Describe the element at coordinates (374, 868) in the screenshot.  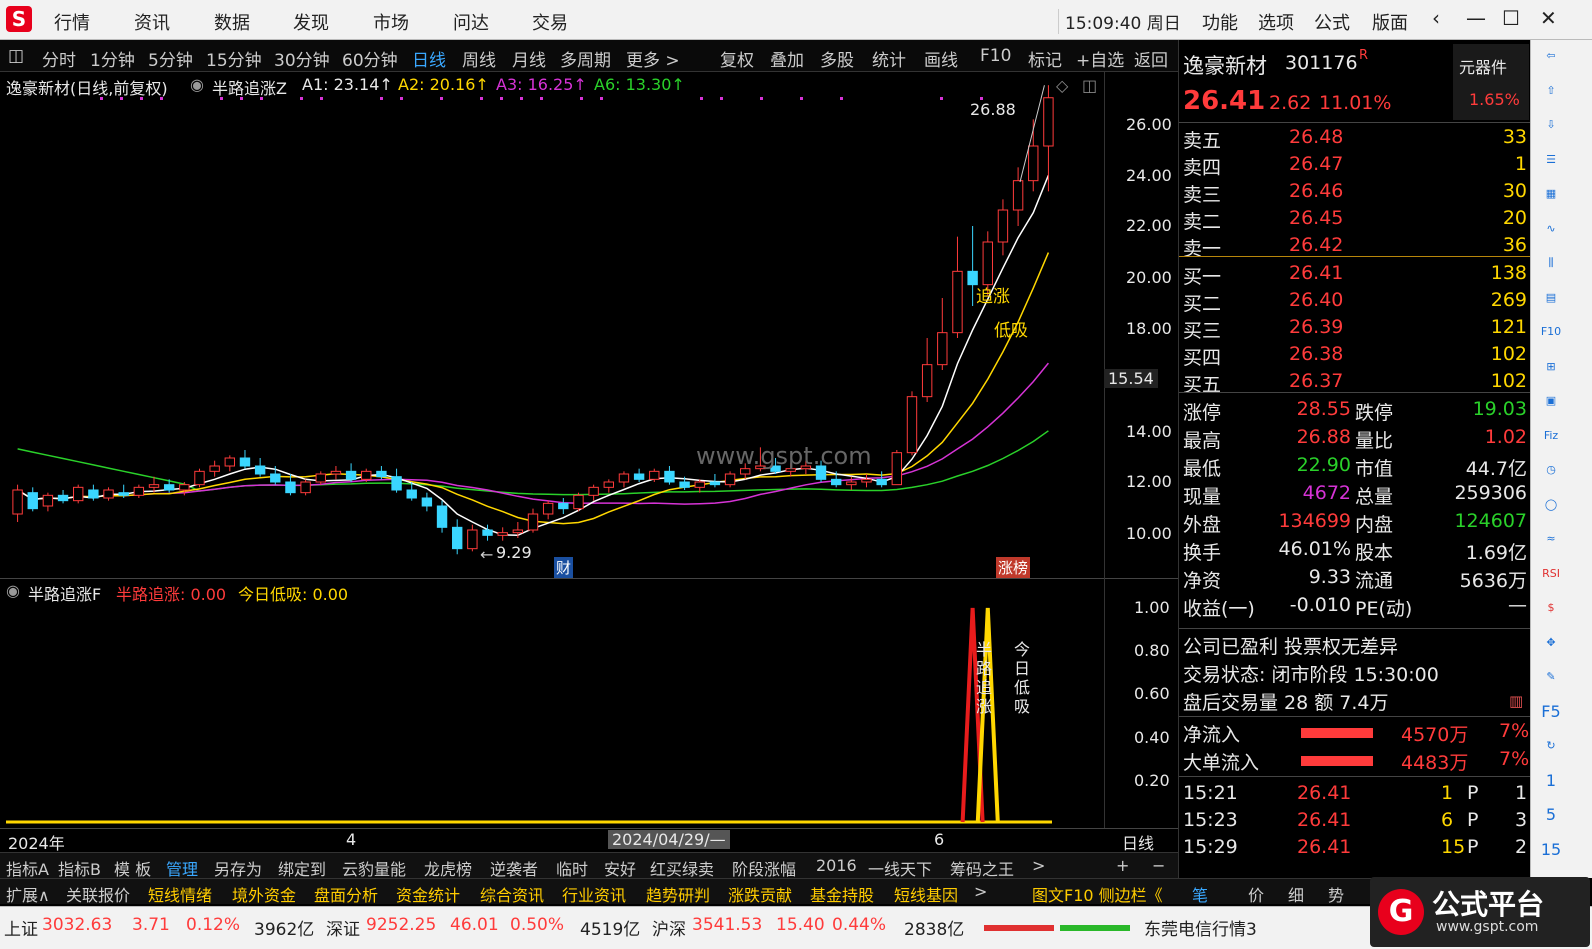
I see `indicator-tab: 云豹量能` at that location.